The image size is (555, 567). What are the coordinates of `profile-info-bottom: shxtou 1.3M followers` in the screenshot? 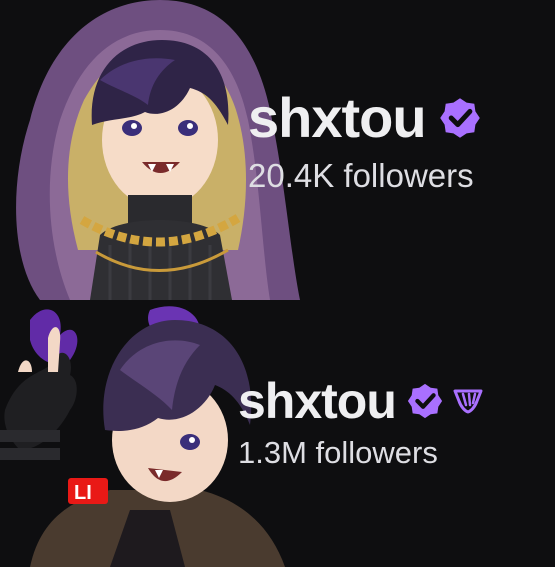 It's located at (361, 422).